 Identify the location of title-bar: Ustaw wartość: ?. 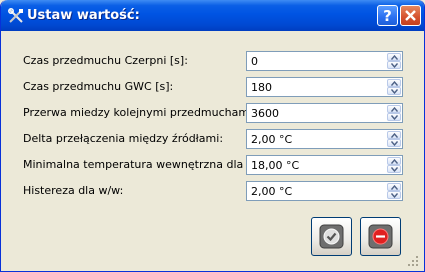
(212, 15).